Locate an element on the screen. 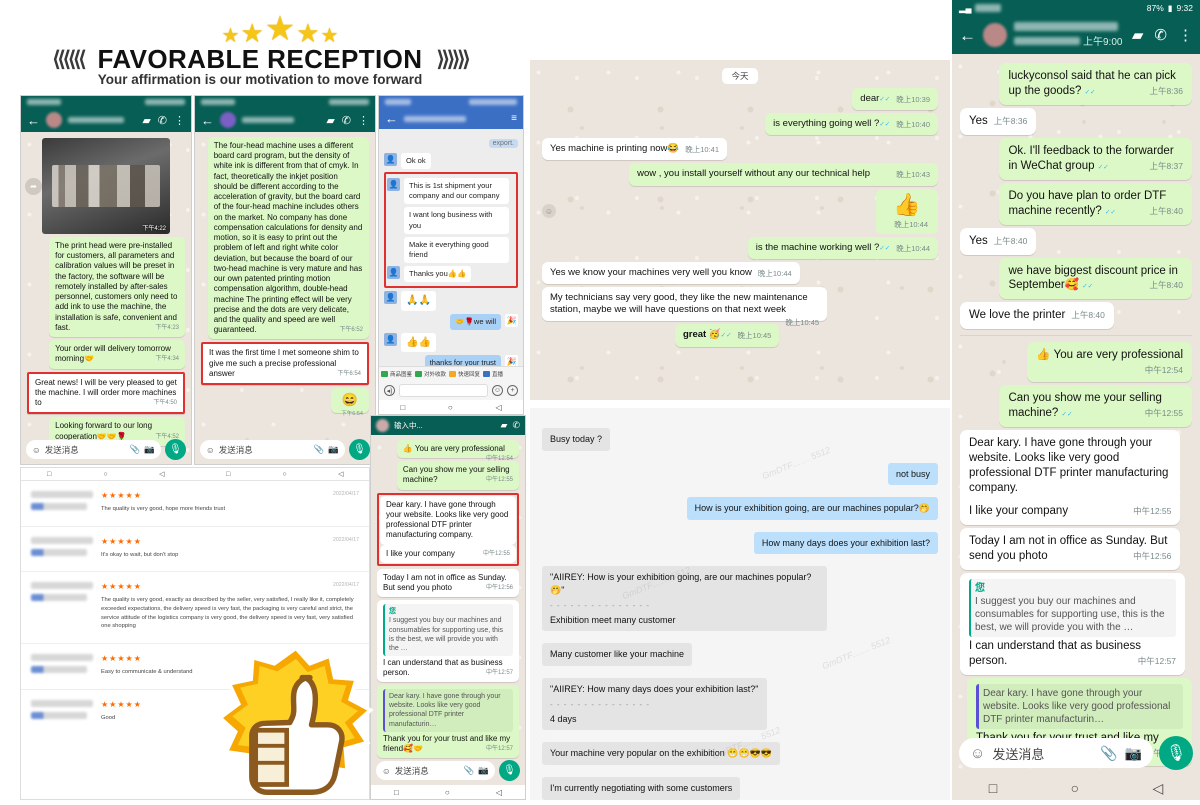 The image size is (1200, 805). chat-bubble: Yes machine is printing now😂 晚上10:41 is located at coordinates (635, 149).